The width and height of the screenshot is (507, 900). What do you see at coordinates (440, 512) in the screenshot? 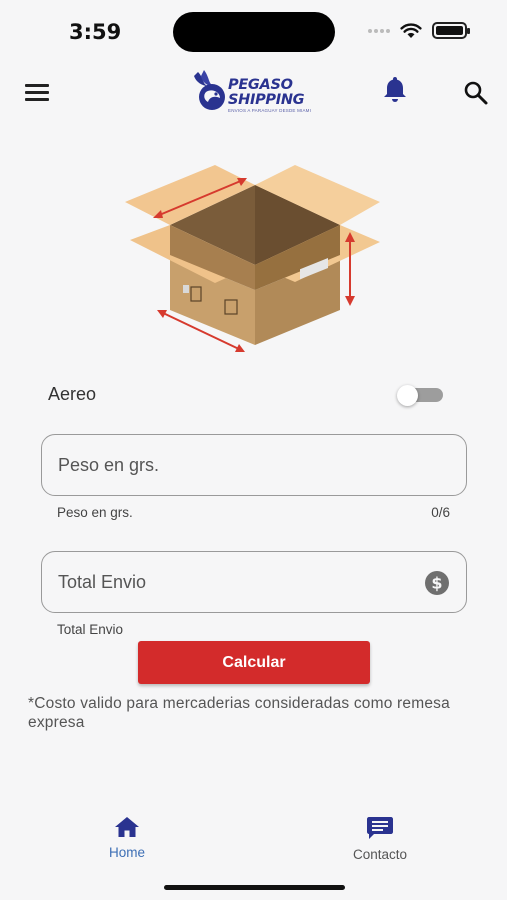
I see `peso-char-counter: 0/6` at bounding box center [440, 512].